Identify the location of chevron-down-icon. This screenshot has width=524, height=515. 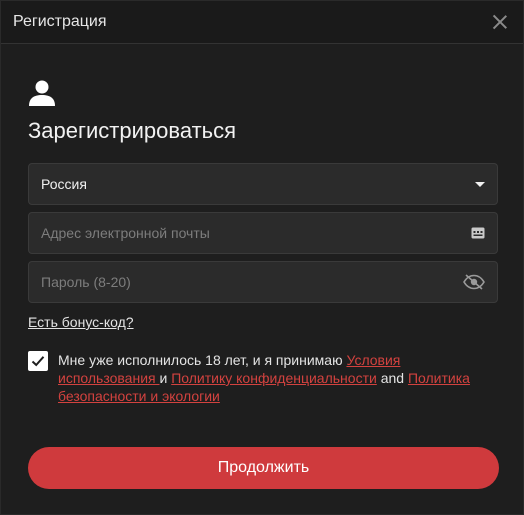
(480, 184).